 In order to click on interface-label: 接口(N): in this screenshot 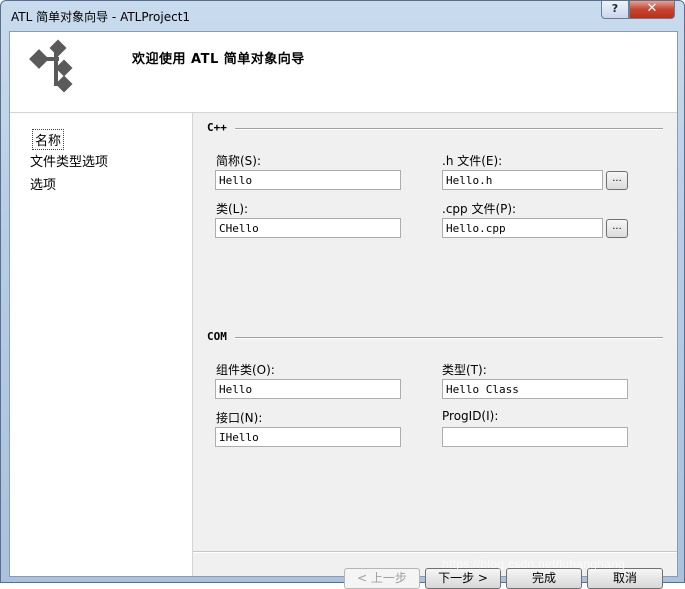, I will do `click(239, 418)`.